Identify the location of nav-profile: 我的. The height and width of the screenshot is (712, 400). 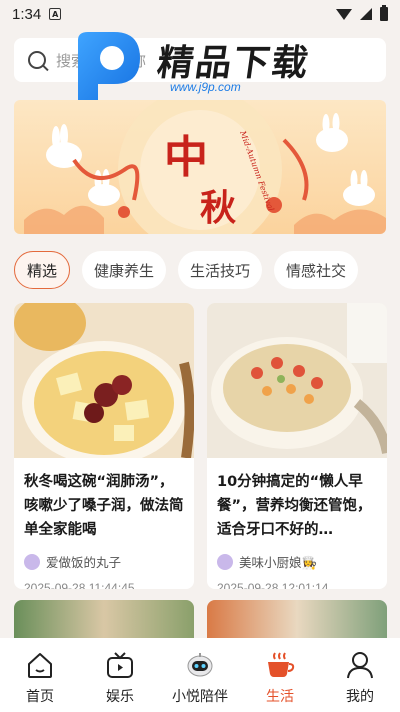
(360, 678).